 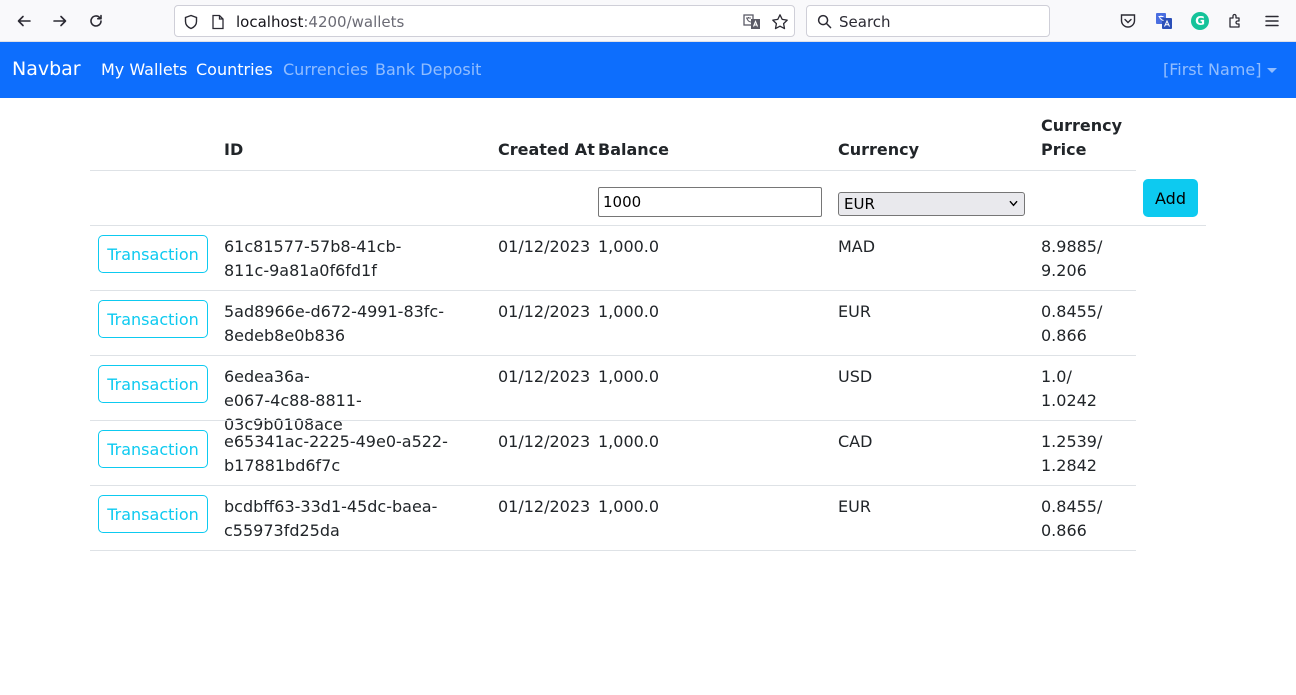 What do you see at coordinates (1086, 454) in the screenshot?
I see `currency-price: 1.2539/1.2842` at bounding box center [1086, 454].